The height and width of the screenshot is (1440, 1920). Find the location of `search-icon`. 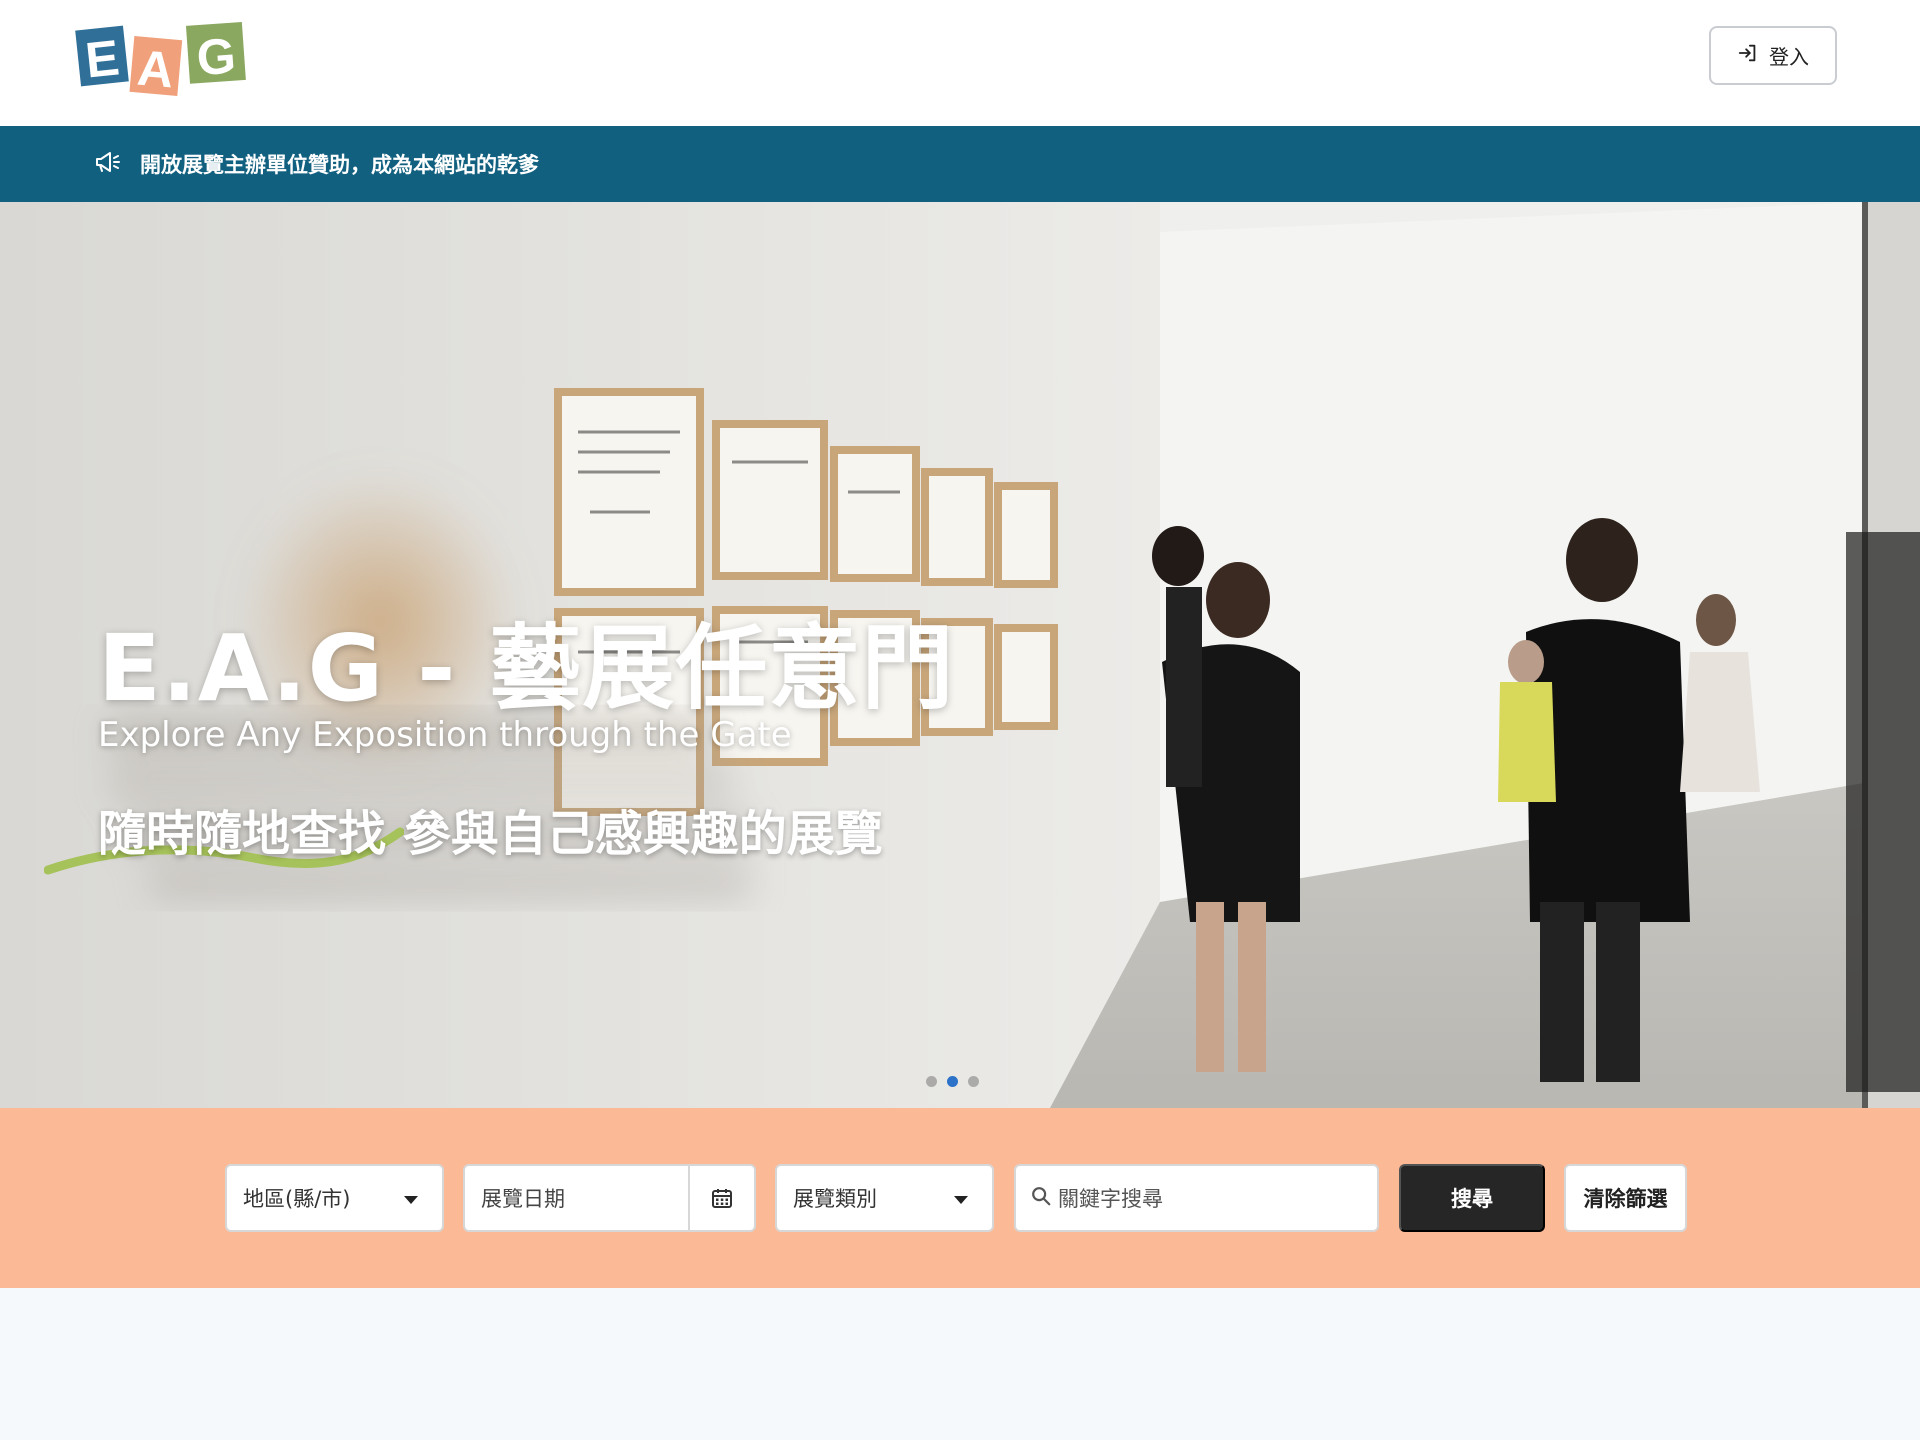

search-icon is located at coordinates (1034, 1198).